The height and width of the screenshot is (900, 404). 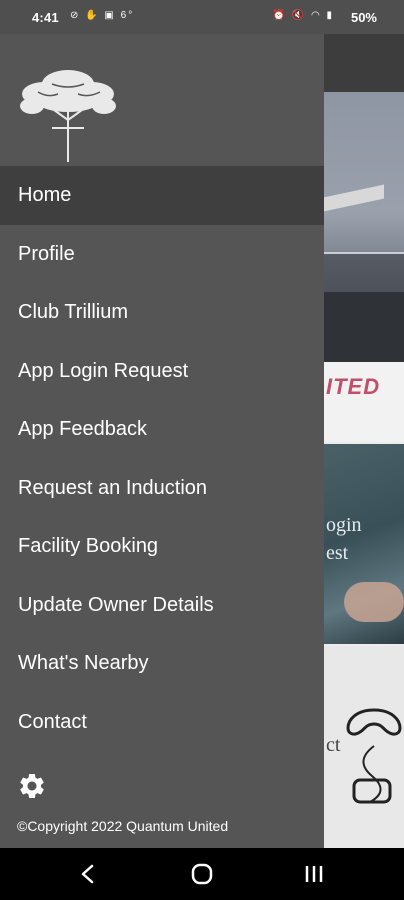 I want to click on background-tile-contact-text: ct, so click(x=333, y=745).